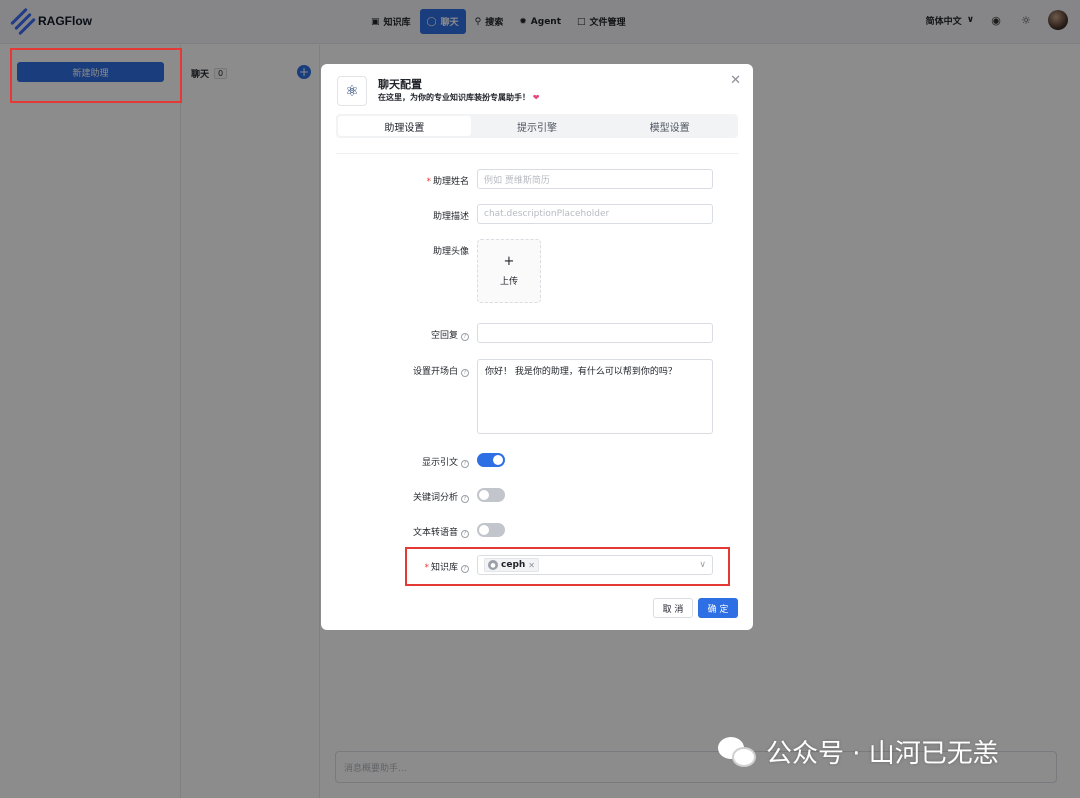 This screenshot has width=1080, height=798. Describe the element at coordinates (439, 463) in the screenshot. I see `label-text: 显示引文` at that location.